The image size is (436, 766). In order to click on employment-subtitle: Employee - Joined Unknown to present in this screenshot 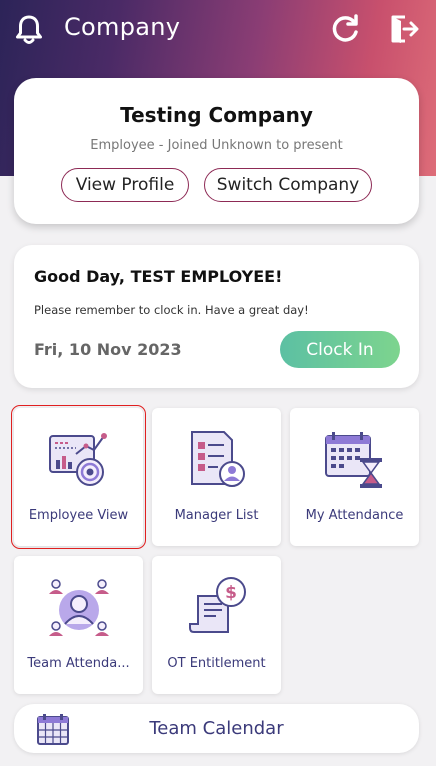, I will do `click(216, 145)`.